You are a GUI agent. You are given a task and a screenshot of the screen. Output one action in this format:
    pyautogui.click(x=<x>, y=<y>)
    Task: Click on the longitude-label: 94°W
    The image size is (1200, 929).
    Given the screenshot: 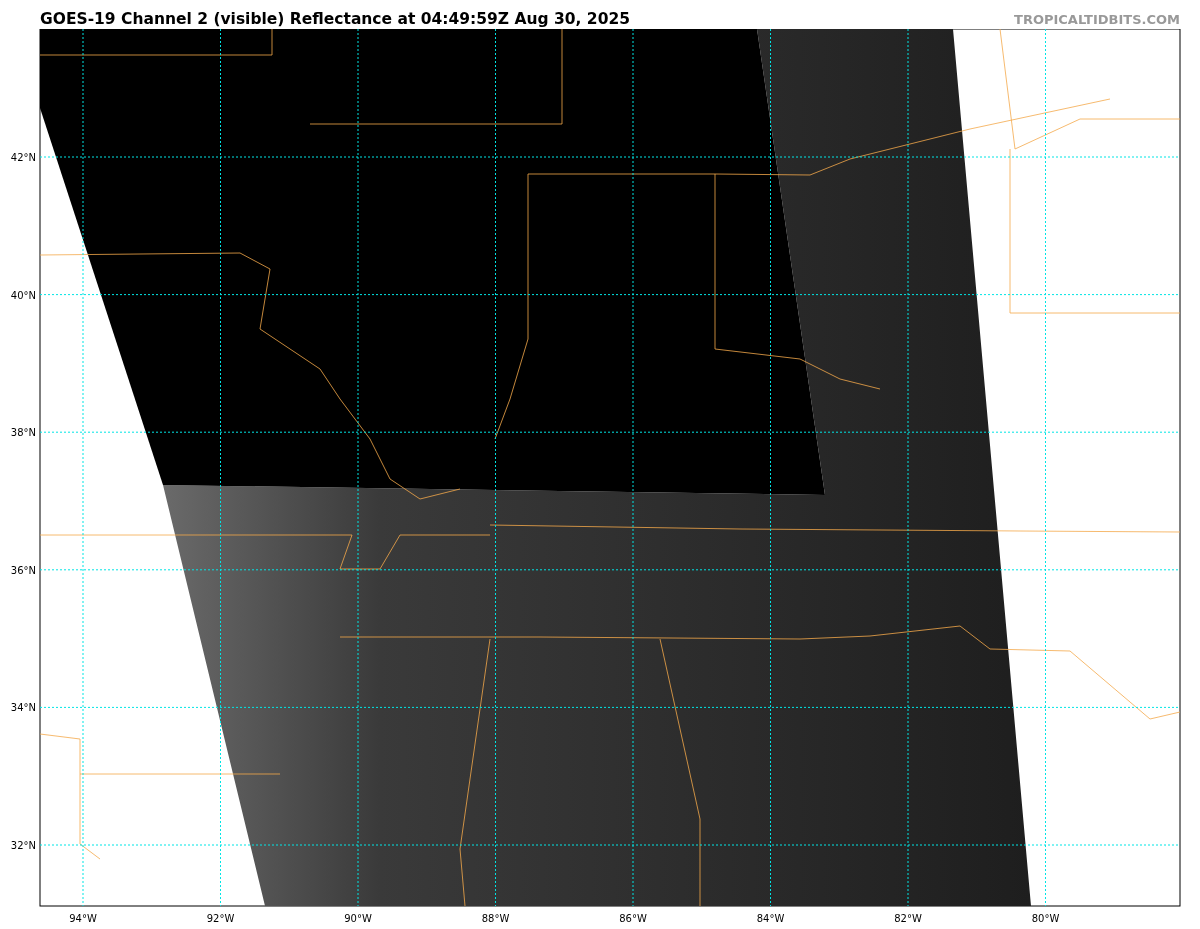 What is the action you would take?
    pyautogui.click(x=83, y=918)
    